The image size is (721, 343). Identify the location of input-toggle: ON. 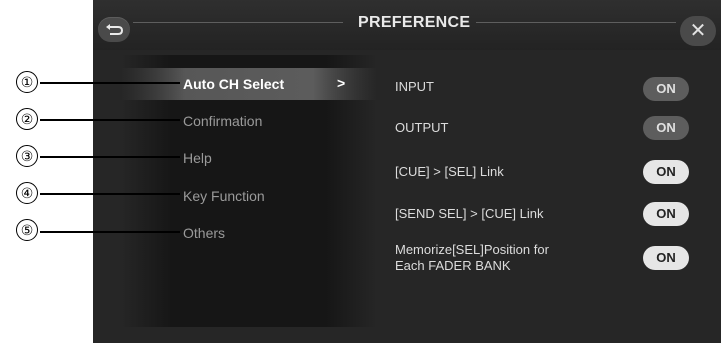
(666, 89).